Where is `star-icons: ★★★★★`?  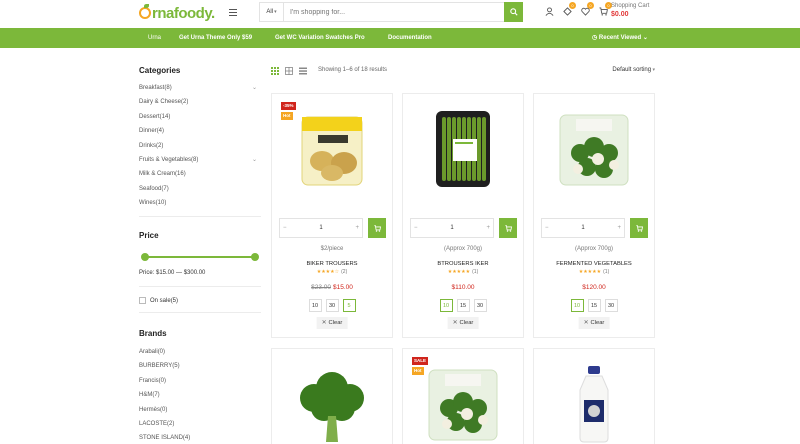 star-icons: ★★★★★ is located at coordinates (459, 272).